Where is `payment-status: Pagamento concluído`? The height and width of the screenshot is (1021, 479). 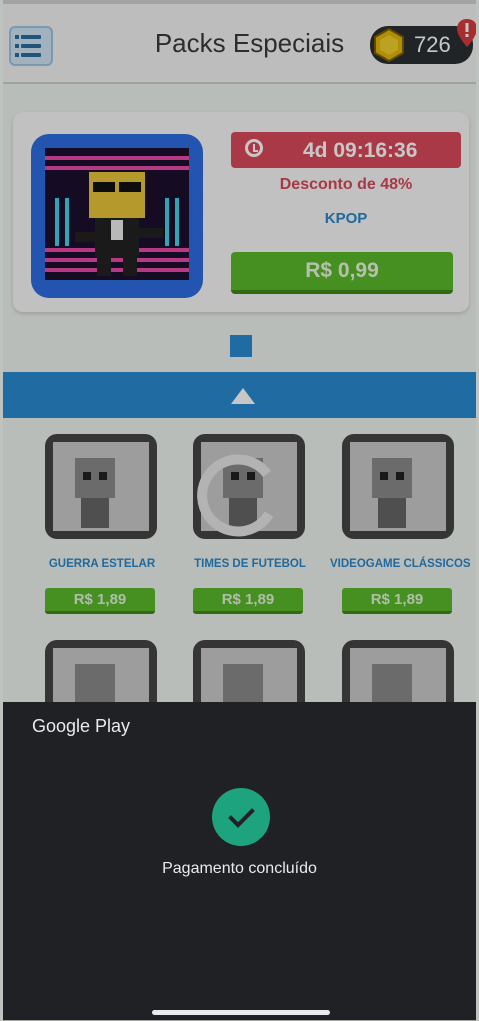 payment-status: Pagamento concluído is located at coordinates (239, 868).